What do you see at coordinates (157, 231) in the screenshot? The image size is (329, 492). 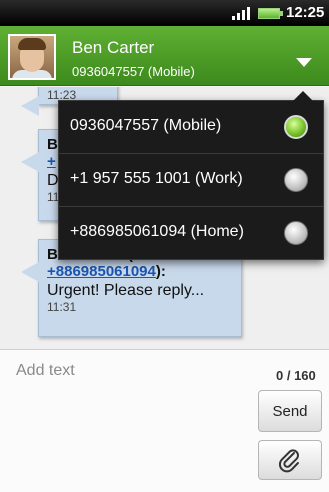 I see `phone-option-label: +886985061094 (Home)` at bounding box center [157, 231].